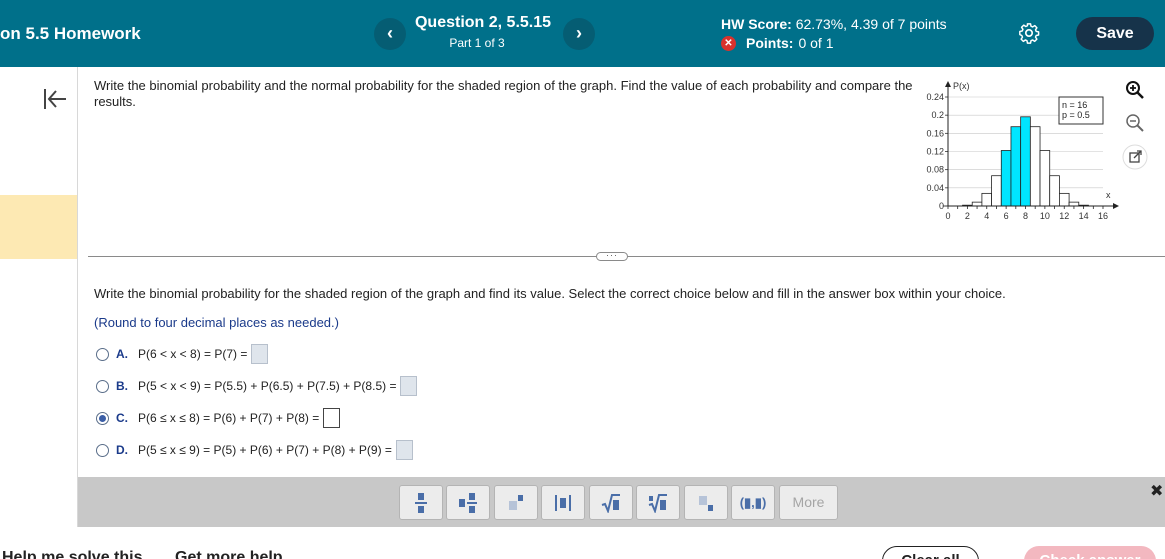 This screenshot has width=1165, height=559. Describe the element at coordinates (941, 206) in the screenshot. I see `y-tick-label: 0` at that location.